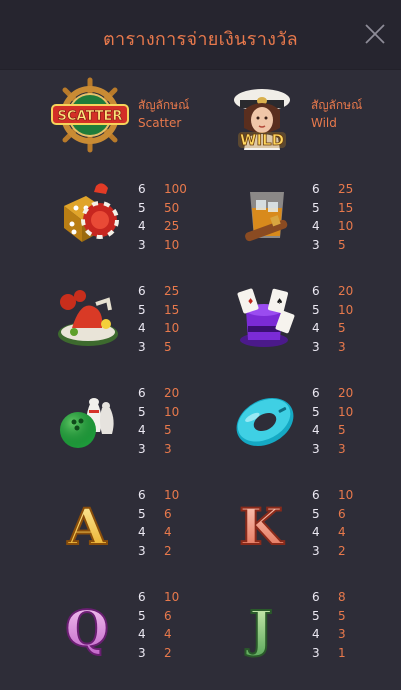 The height and width of the screenshot is (690, 401). What do you see at coordinates (163, 114) in the screenshot?
I see `scatter-label: สัญลักษณ์ Scatter` at bounding box center [163, 114].